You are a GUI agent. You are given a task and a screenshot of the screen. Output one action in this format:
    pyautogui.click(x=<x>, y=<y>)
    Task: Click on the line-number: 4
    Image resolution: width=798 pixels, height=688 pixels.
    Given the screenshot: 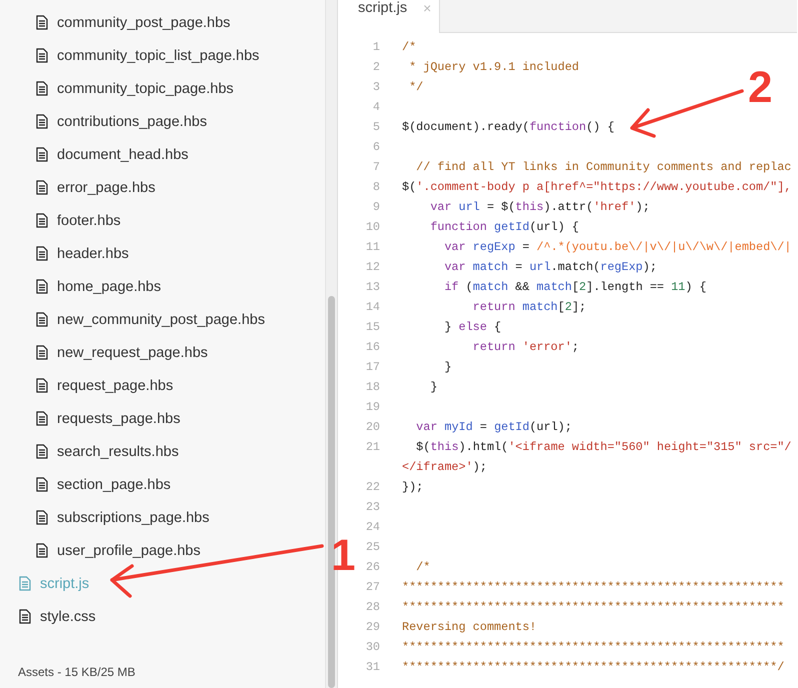 What is the action you would take?
    pyautogui.click(x=376, y=107)
    